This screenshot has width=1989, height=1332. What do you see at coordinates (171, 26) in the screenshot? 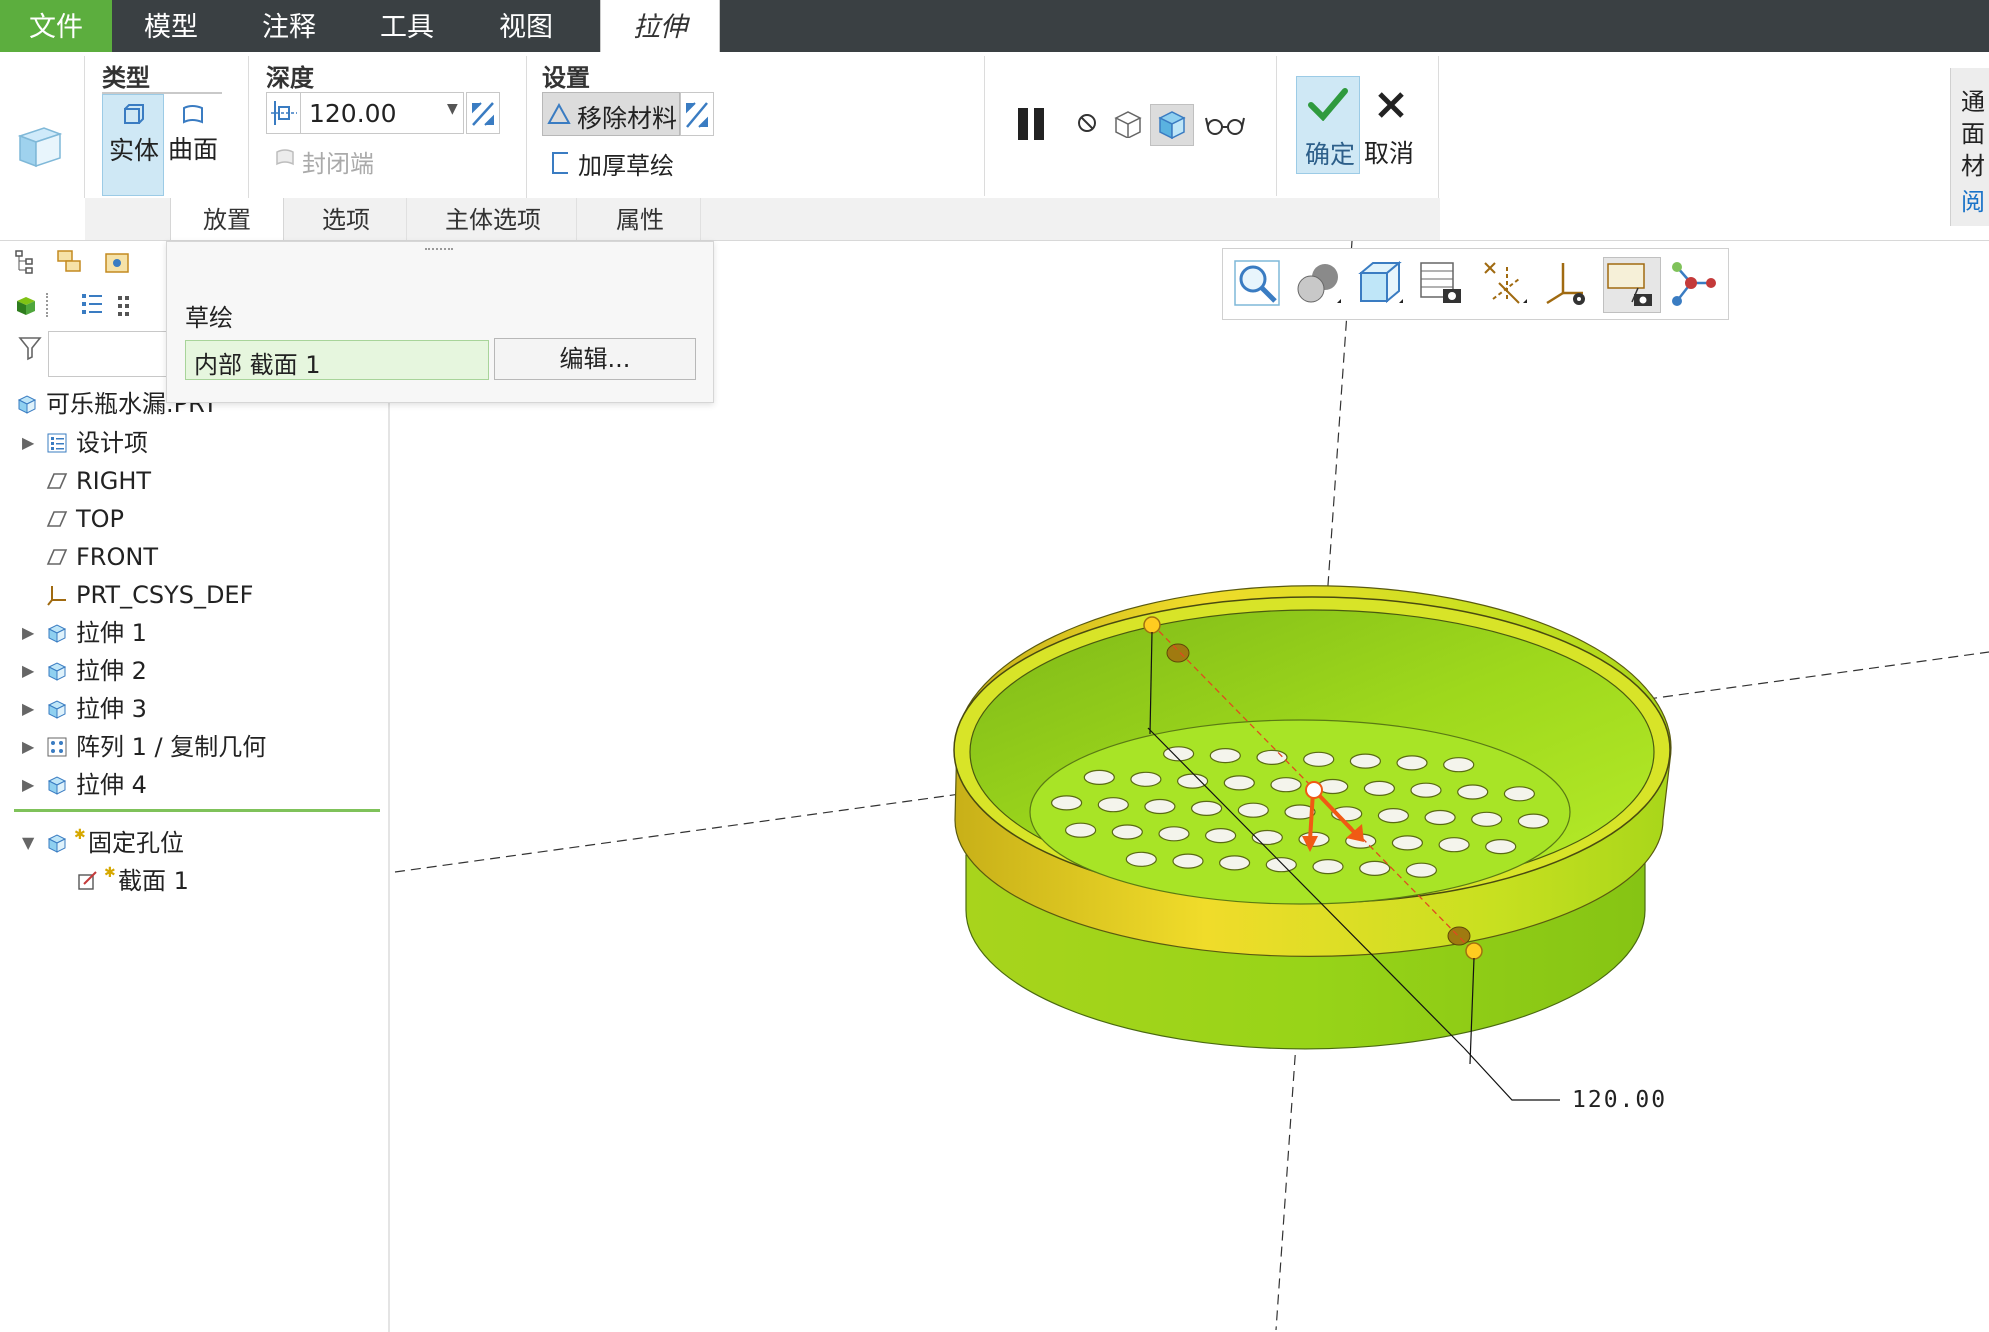
I see `menu-model: 模型` at bounding box center [171, 26].